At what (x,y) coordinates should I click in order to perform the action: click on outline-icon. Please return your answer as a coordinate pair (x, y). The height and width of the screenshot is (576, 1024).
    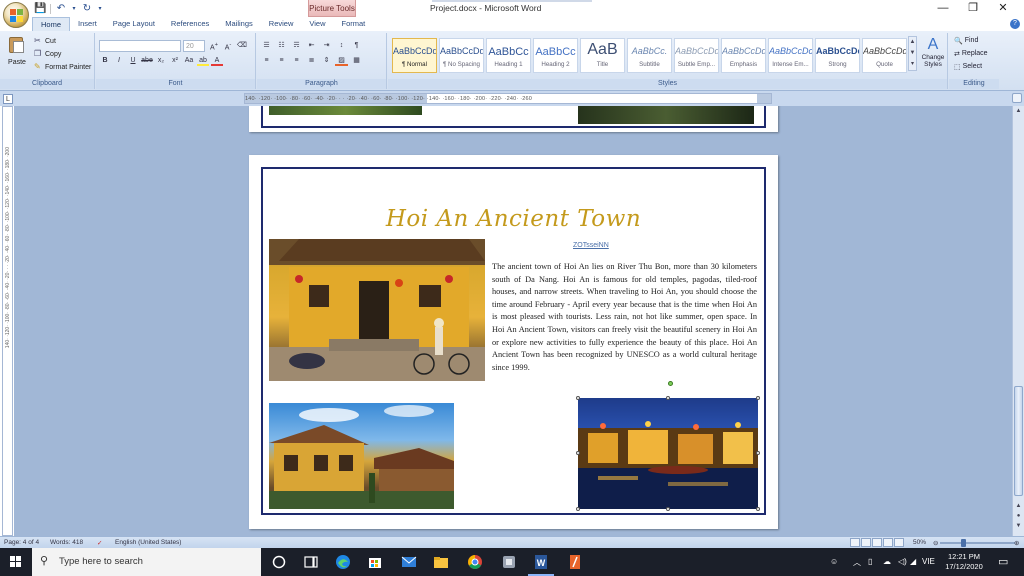
    Looking at the image, I should click on (888, 542).